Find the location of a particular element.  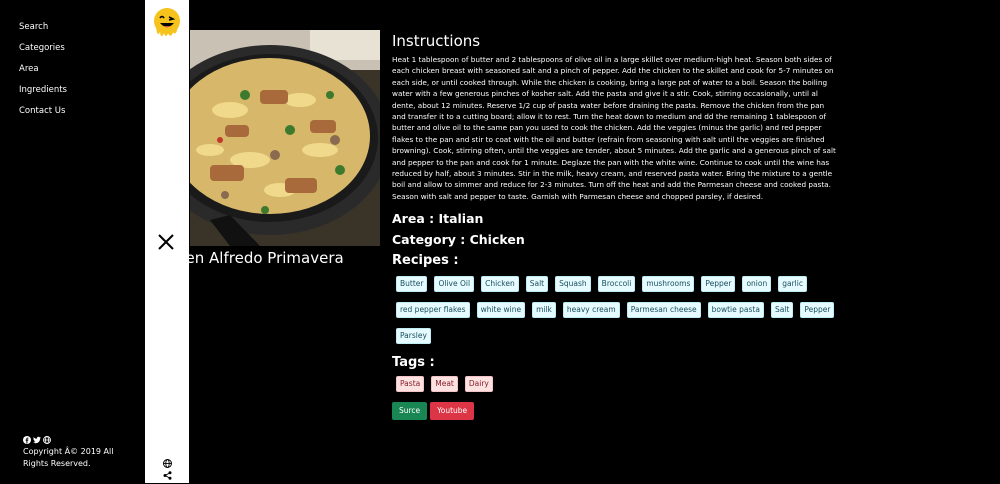

globe-small-icon is located at coordinates (47, 440).